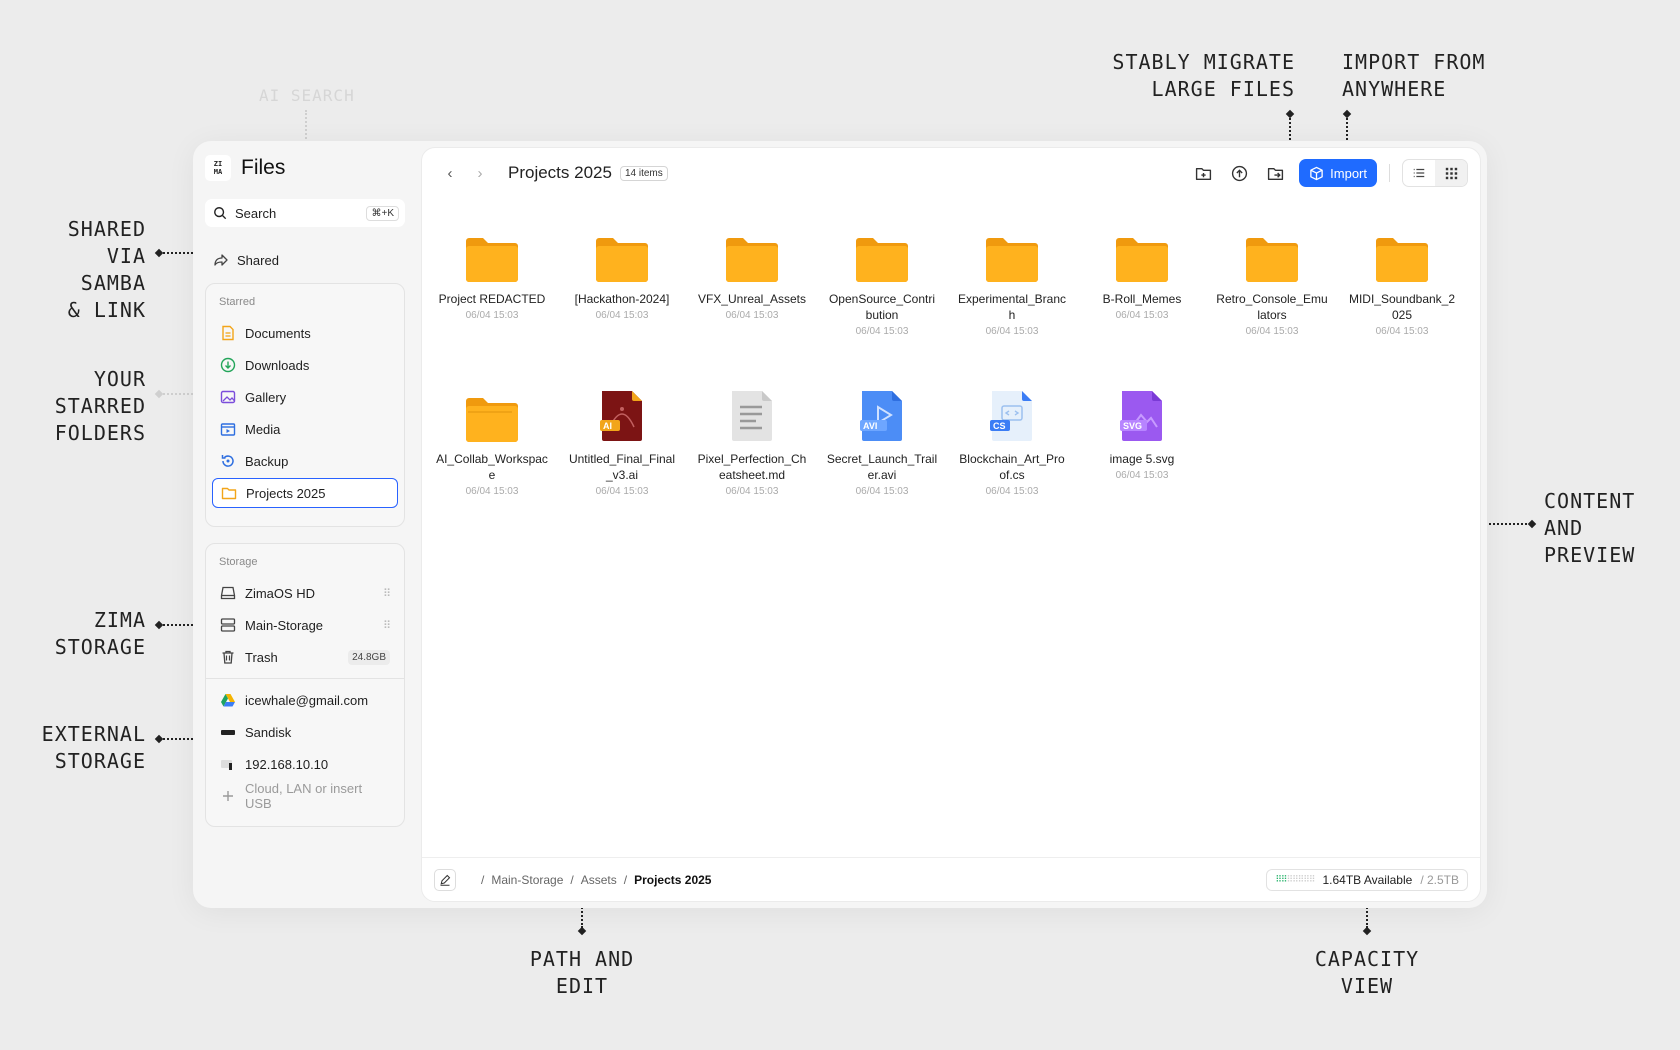  Describe the element at coordinates (607, 426) in the screenshot. I see `svg-text: AI` at that location.